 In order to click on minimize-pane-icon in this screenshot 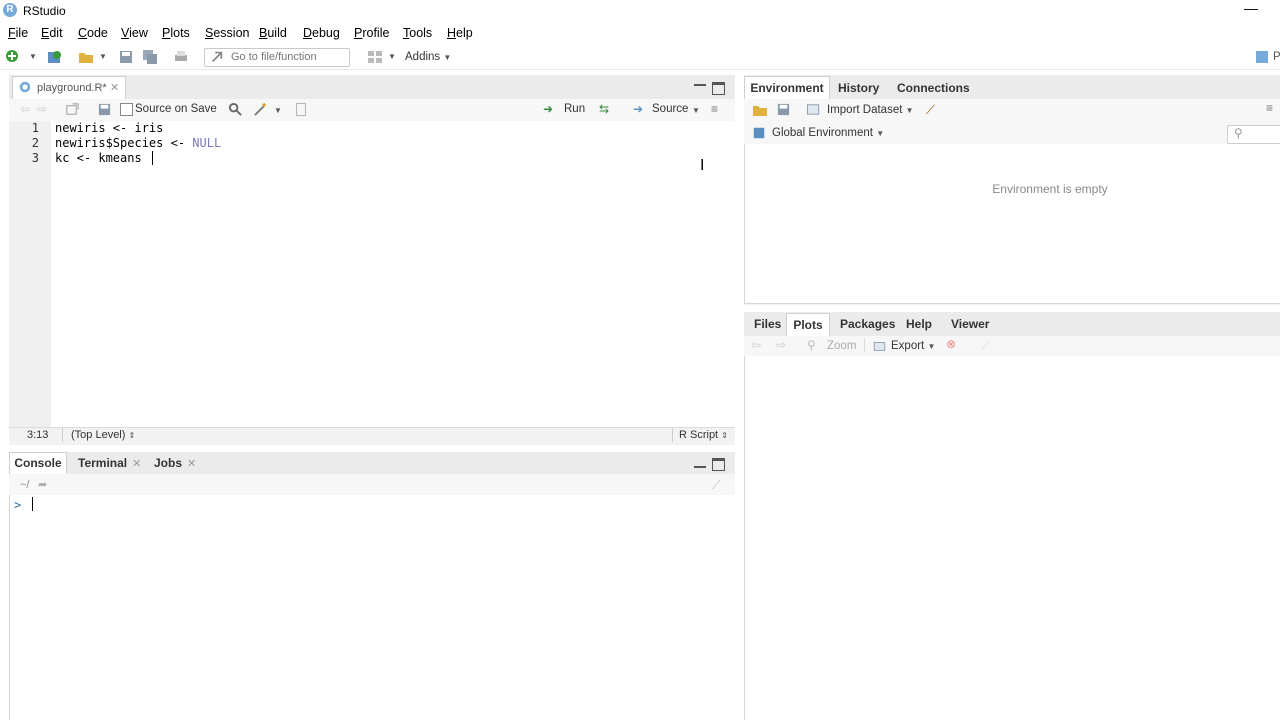, I will do `click(700, 85)`.